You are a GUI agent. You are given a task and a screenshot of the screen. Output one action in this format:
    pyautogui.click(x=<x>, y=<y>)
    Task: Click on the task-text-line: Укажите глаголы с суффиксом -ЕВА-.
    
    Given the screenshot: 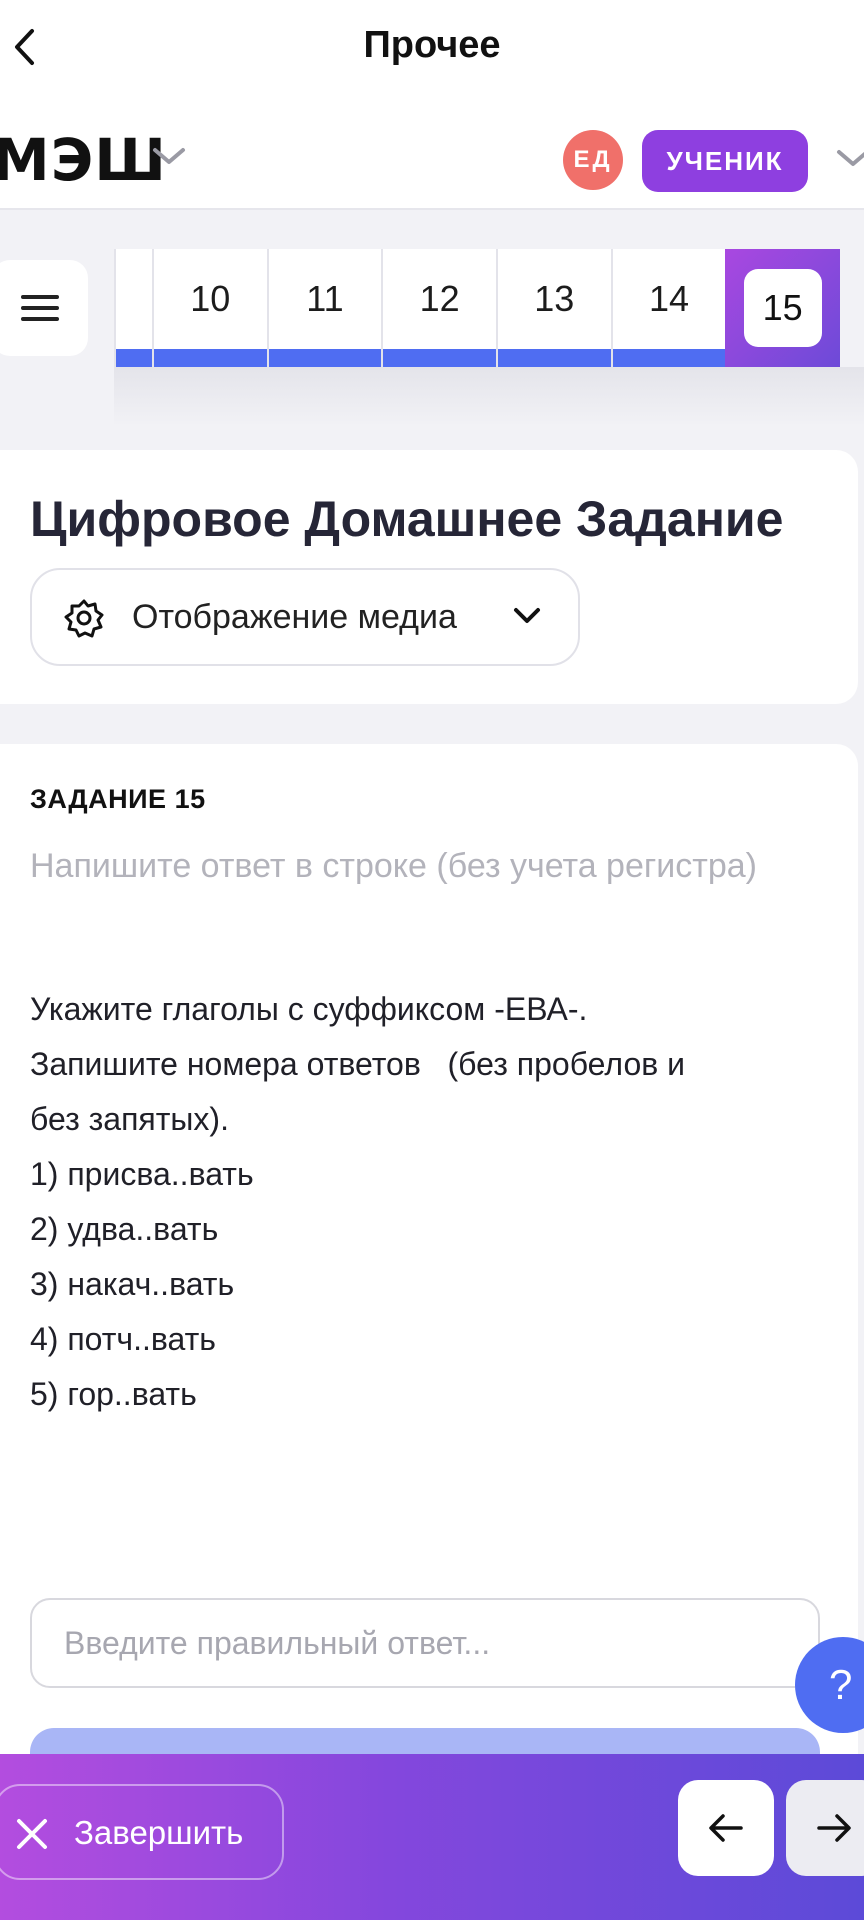 What is the action you would take?
    pyautogui.click(x=309, y=1009)
    